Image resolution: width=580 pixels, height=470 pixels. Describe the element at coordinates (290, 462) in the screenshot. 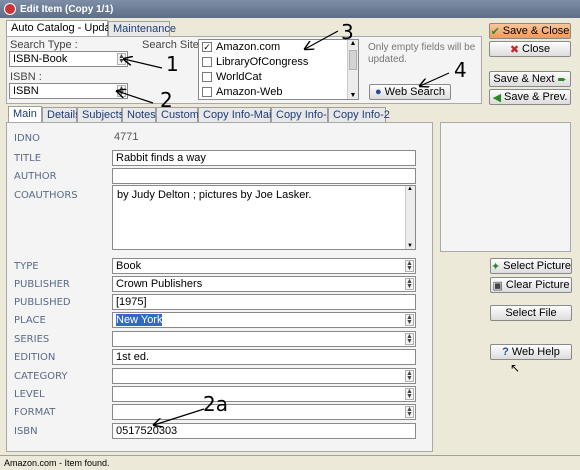

I see `status-bar: Amazon.com - Item found.` at that location.